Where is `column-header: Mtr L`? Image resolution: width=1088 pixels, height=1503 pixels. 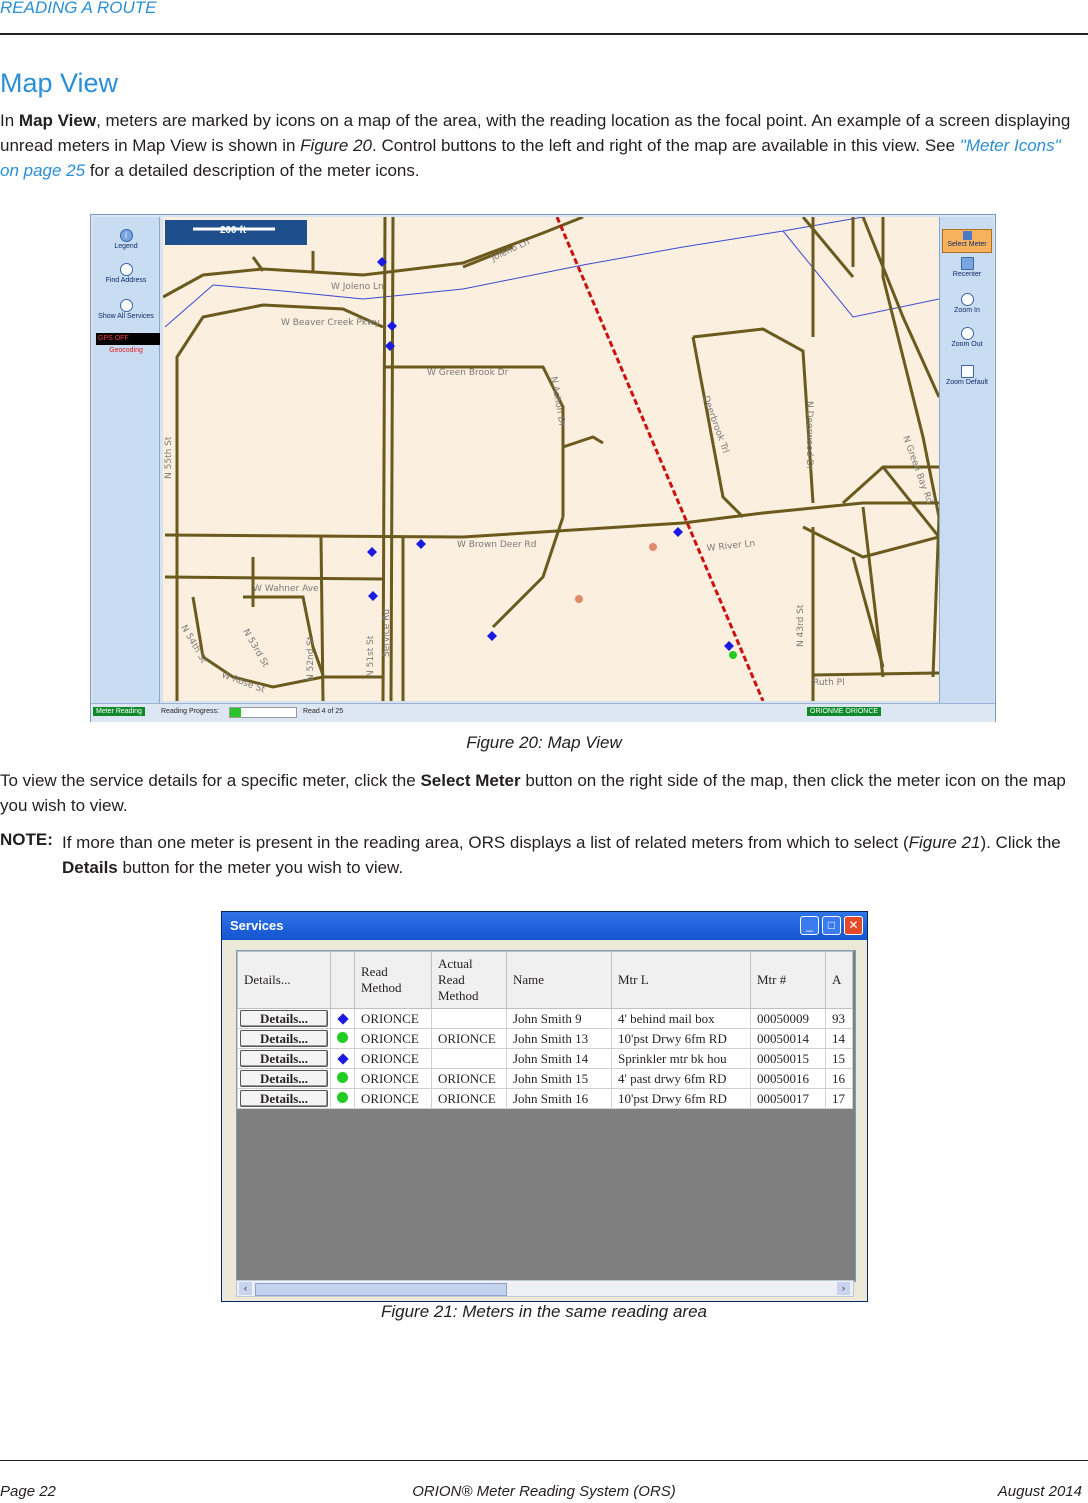
column-header: Mtr L is located at coordinates (681, 980).